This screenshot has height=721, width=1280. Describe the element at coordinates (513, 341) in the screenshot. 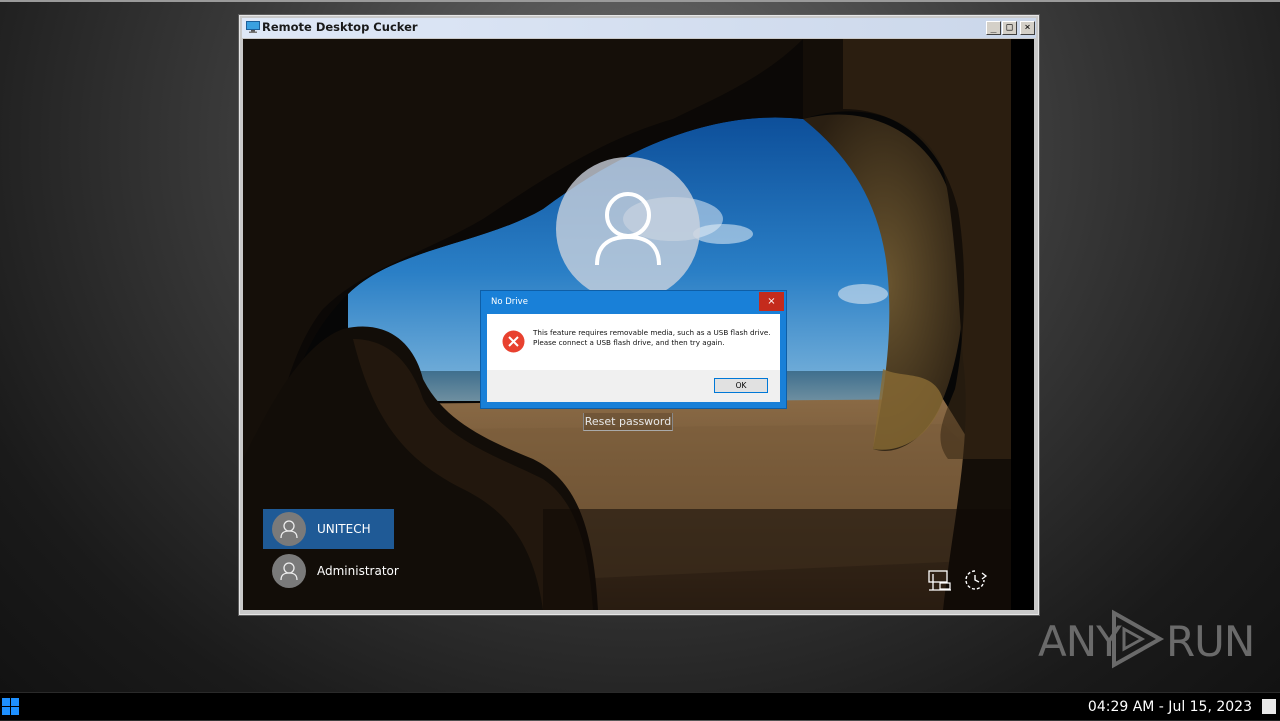

I see `error-icon` at that location.